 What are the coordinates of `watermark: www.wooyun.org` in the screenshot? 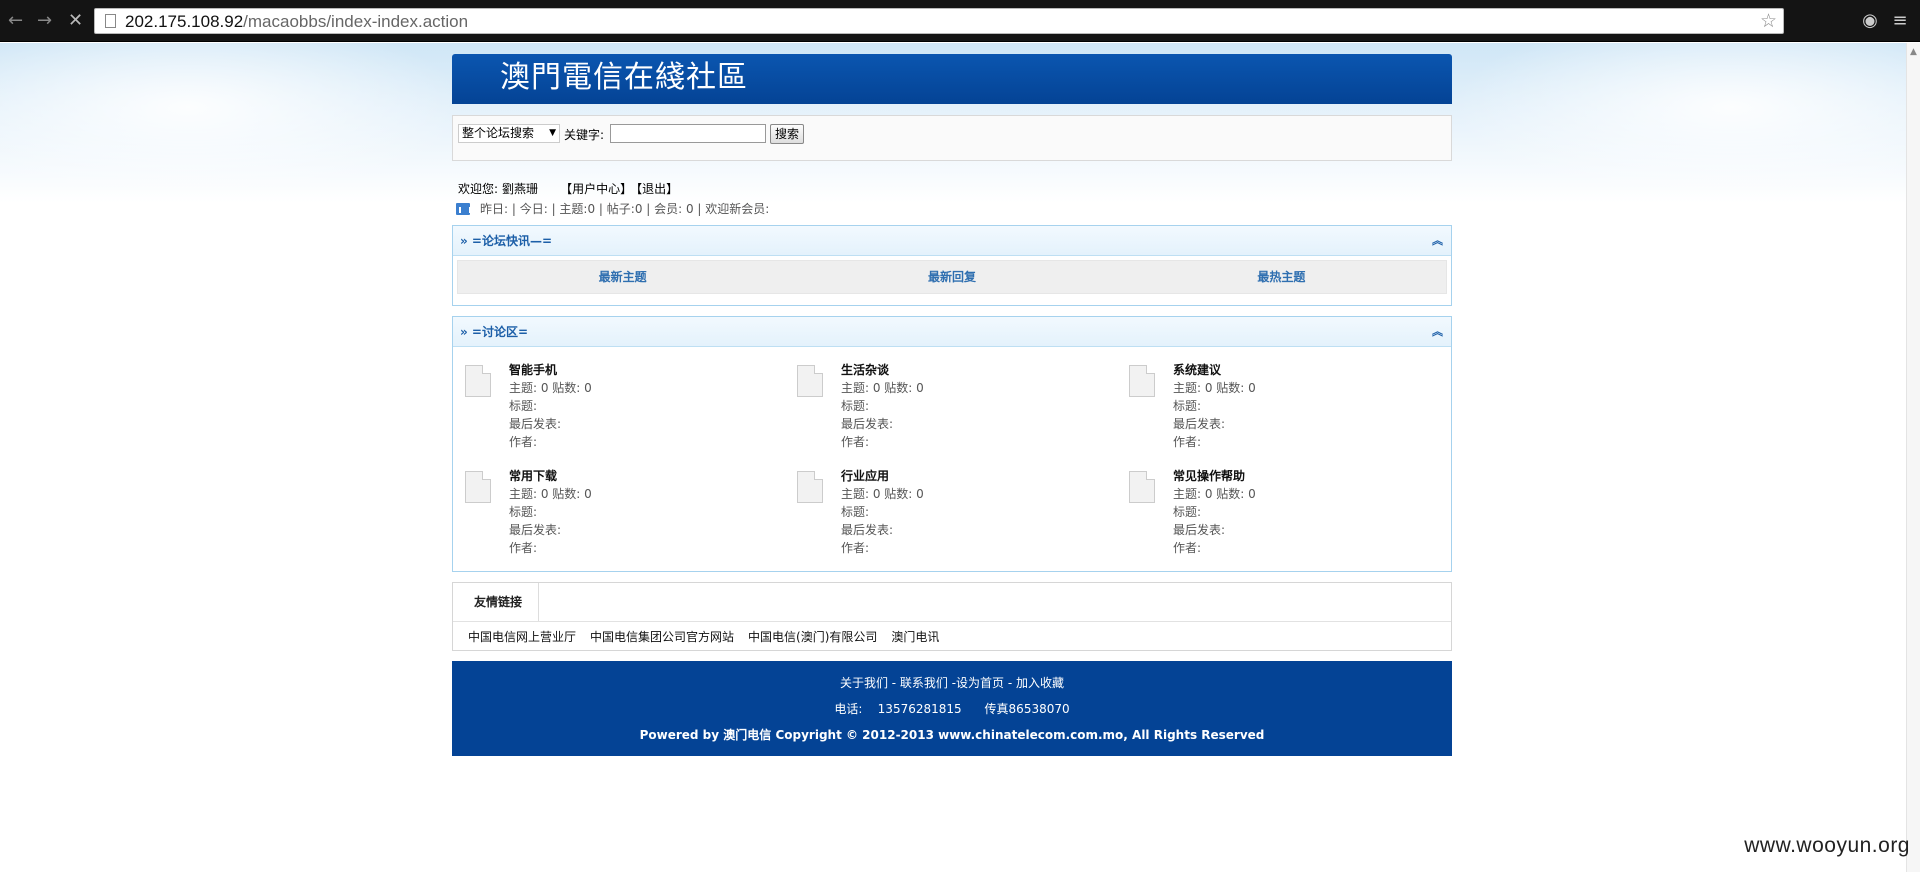 It's located at (1827, 845).